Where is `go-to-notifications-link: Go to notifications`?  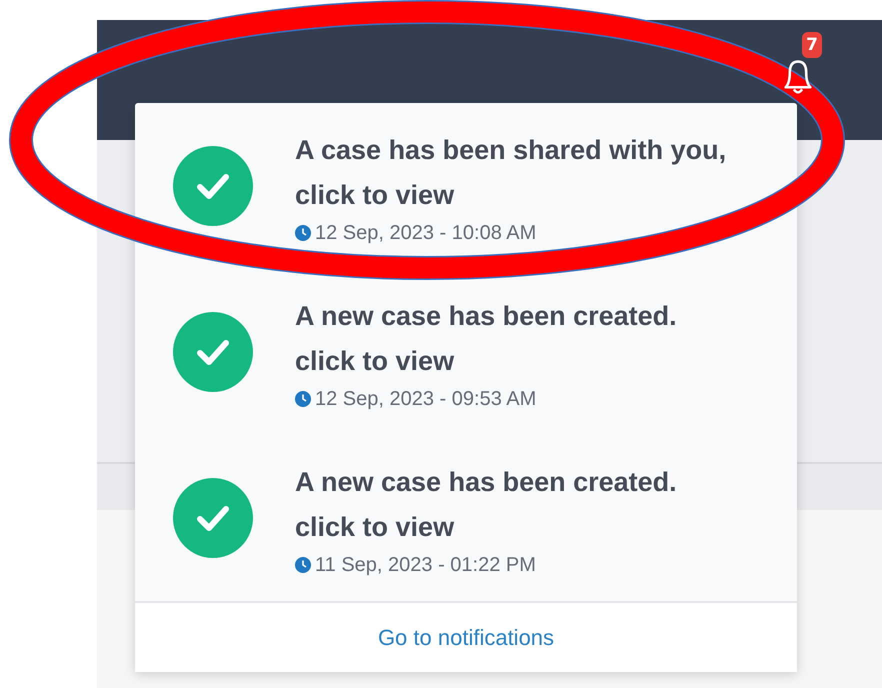
go-to-notifications-link: Go to notifications is located at coordinates (466, 637).